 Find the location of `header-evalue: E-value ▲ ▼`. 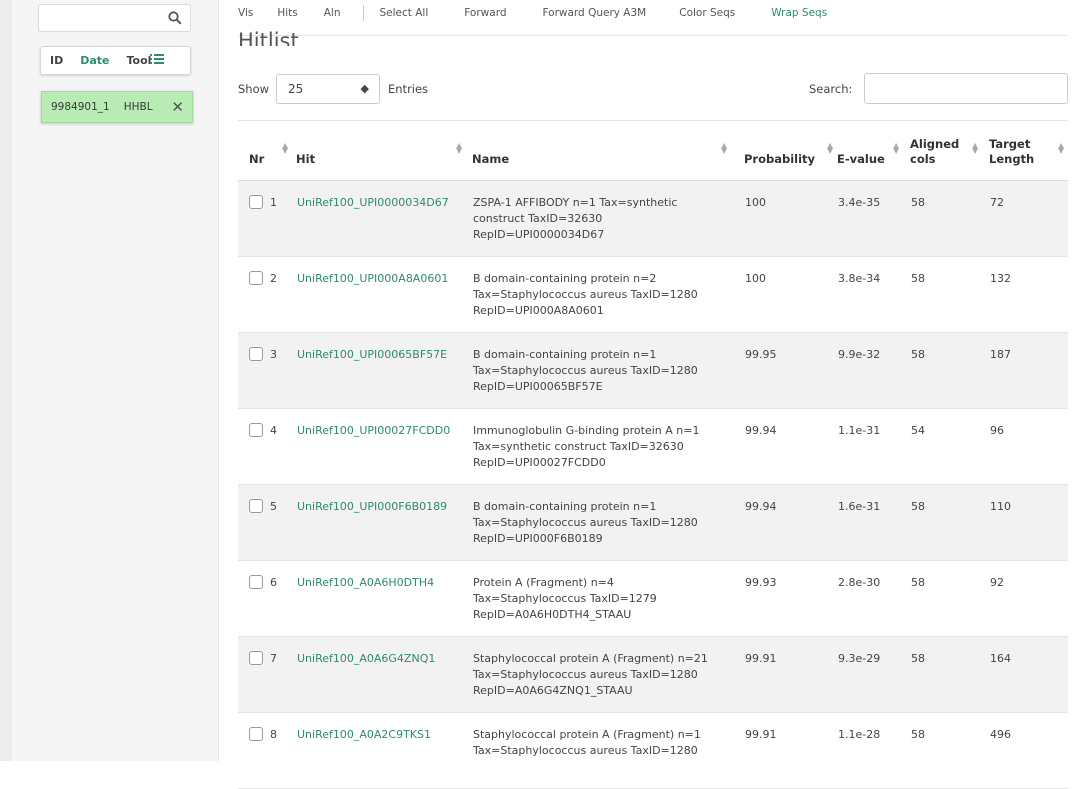

header-evalue: E-value ▲ ▼ is located at coordinates (873, 150).